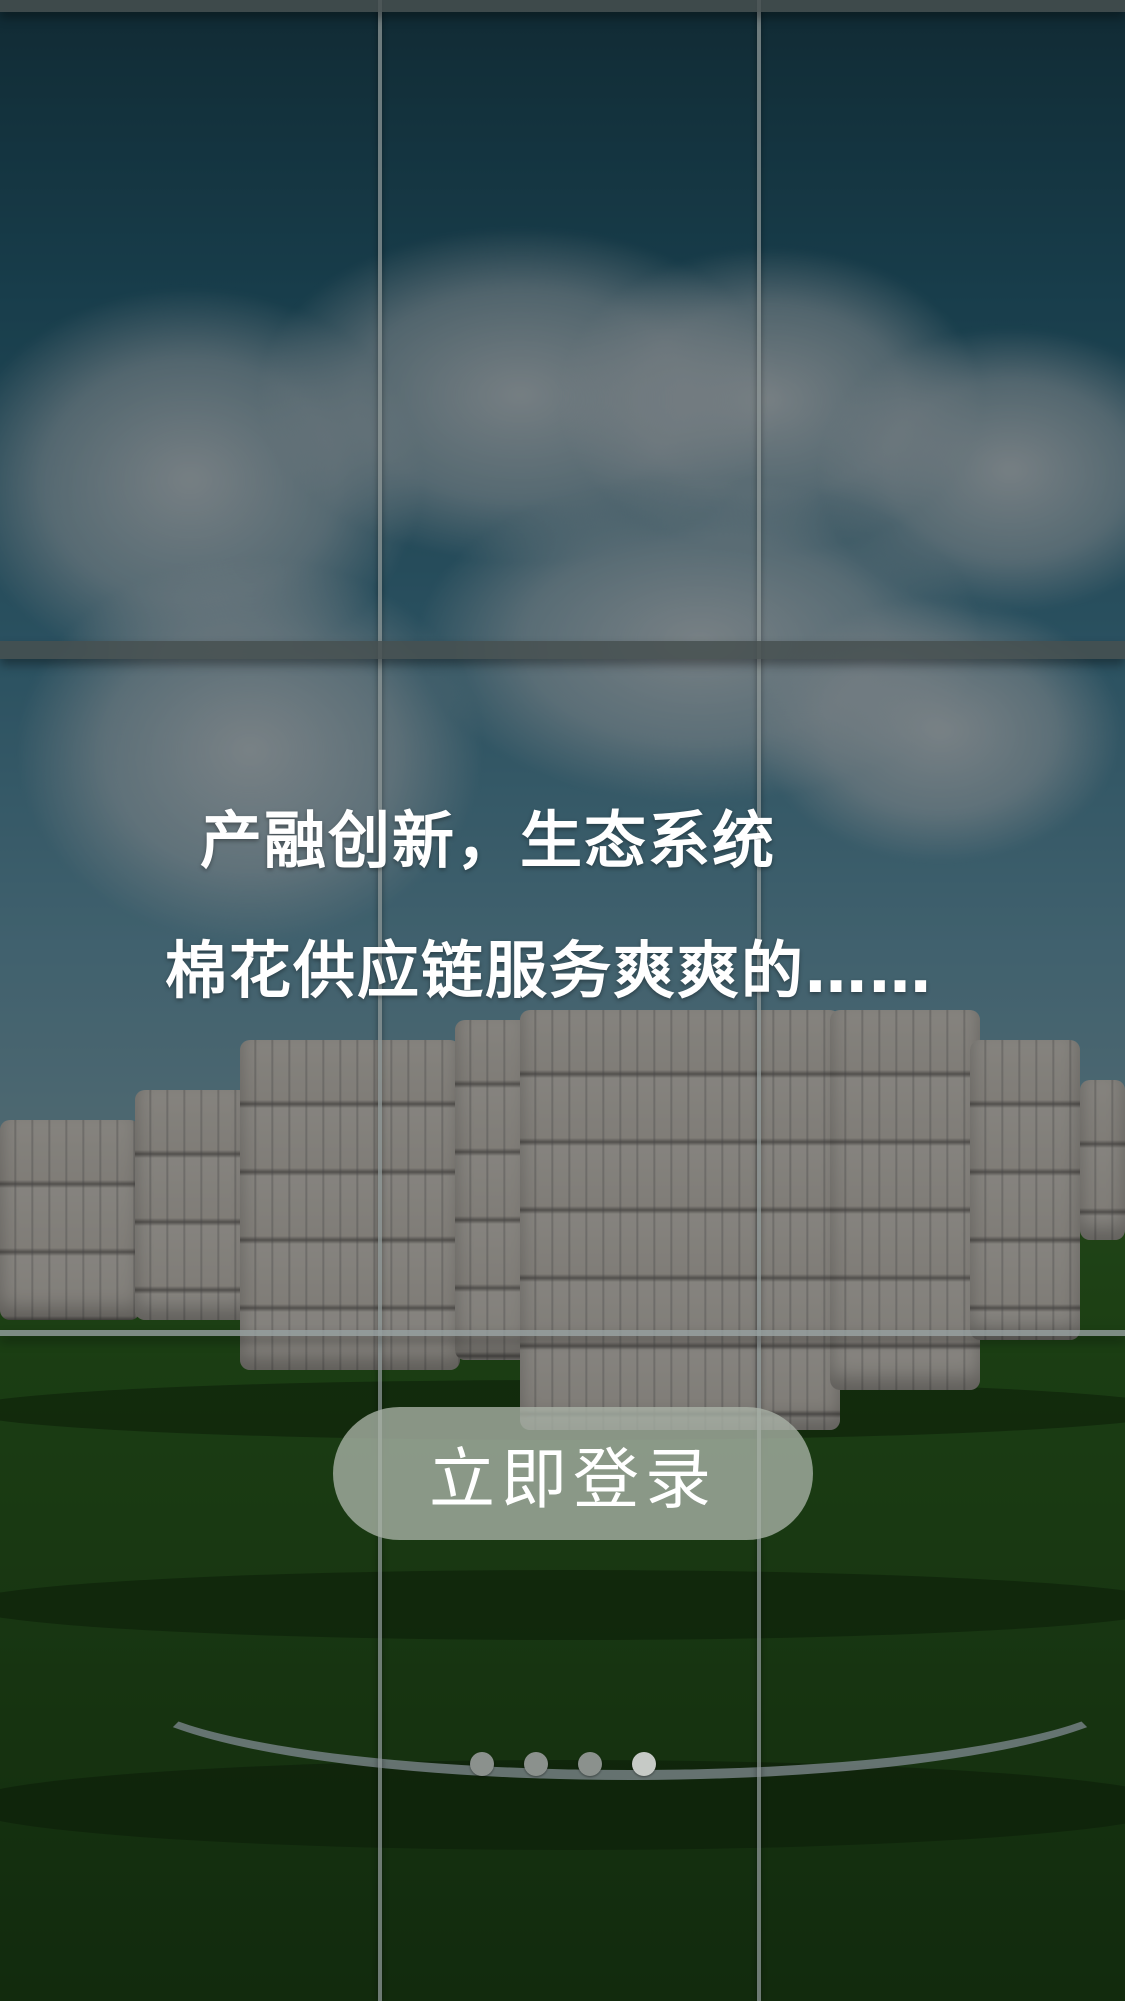 The height and width of the screenshot is (2001, 1125). I want to click on page-dot-4-active, so click(644, 1764).